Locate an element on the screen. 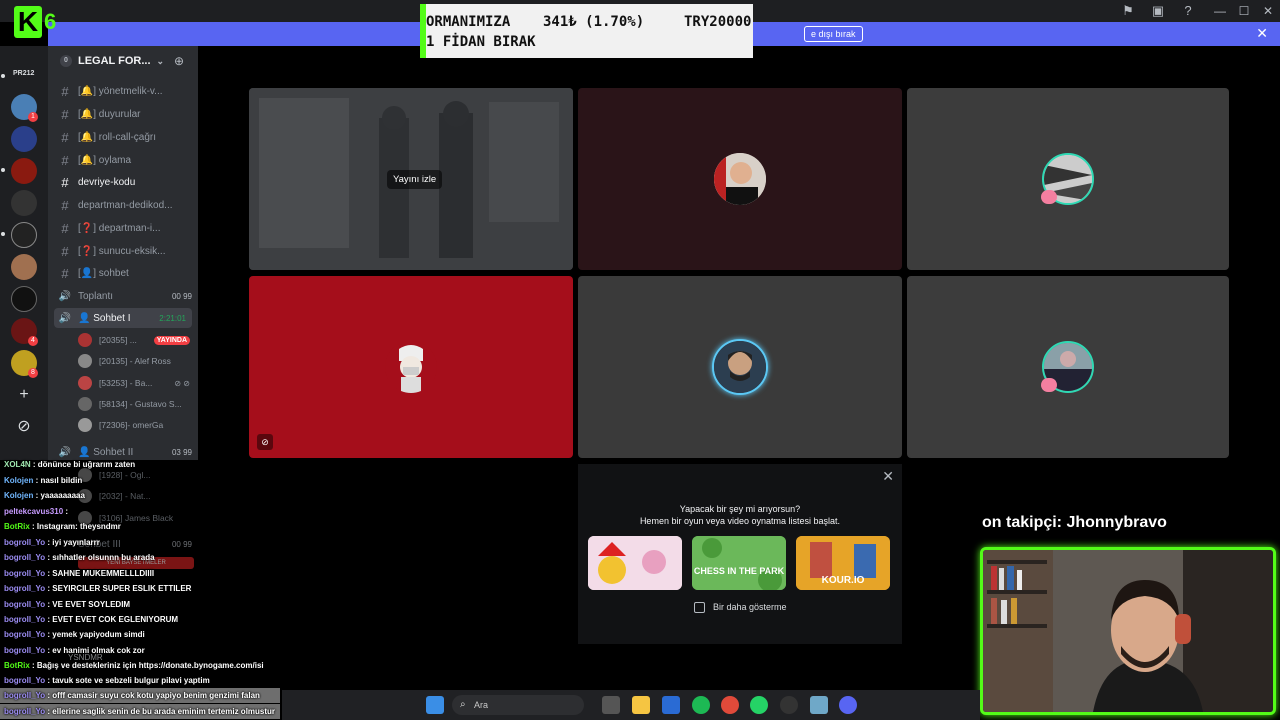 The height and width of the screenshot is (720, 1280). chat-message: XOL4N : dönünce bi uğrarım zaten is located at coordinates (69, 464).